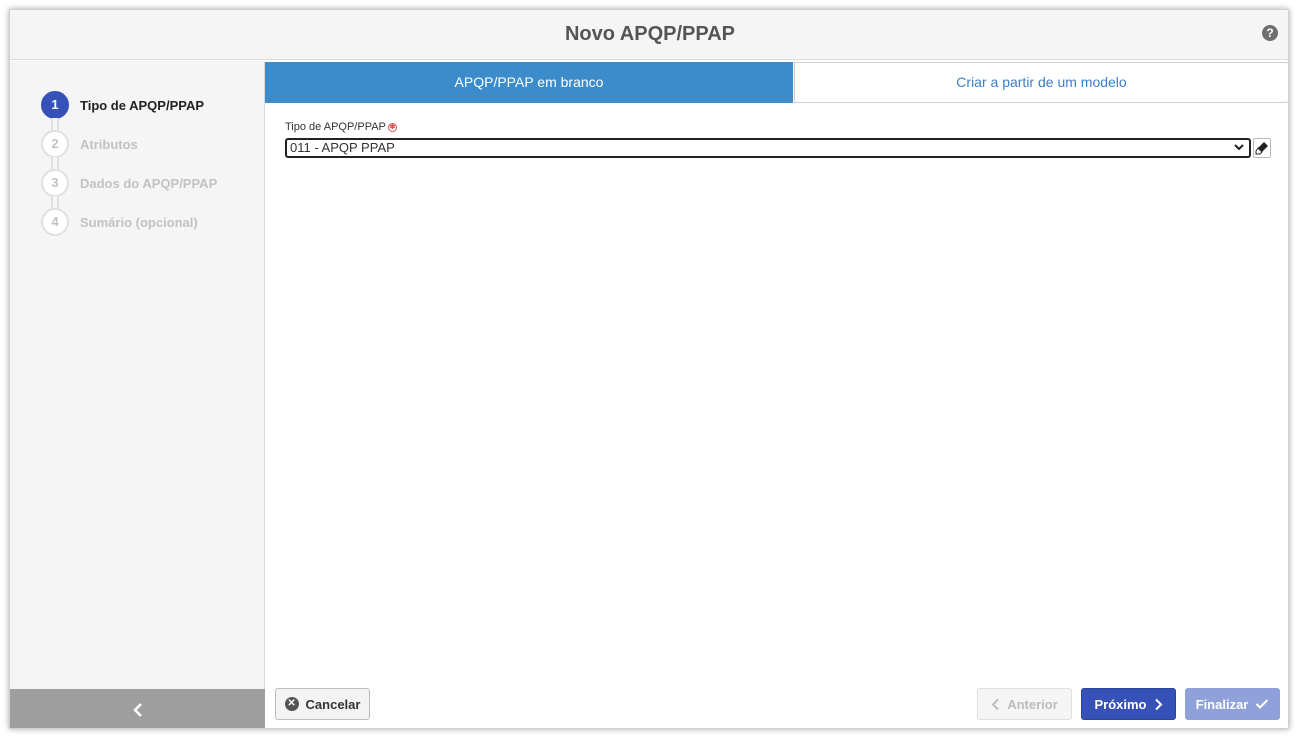 The width and height of the screenshot is (1296, 739). I want to click on step-label: Dados do APQP/PPAP, so click(149, 183).